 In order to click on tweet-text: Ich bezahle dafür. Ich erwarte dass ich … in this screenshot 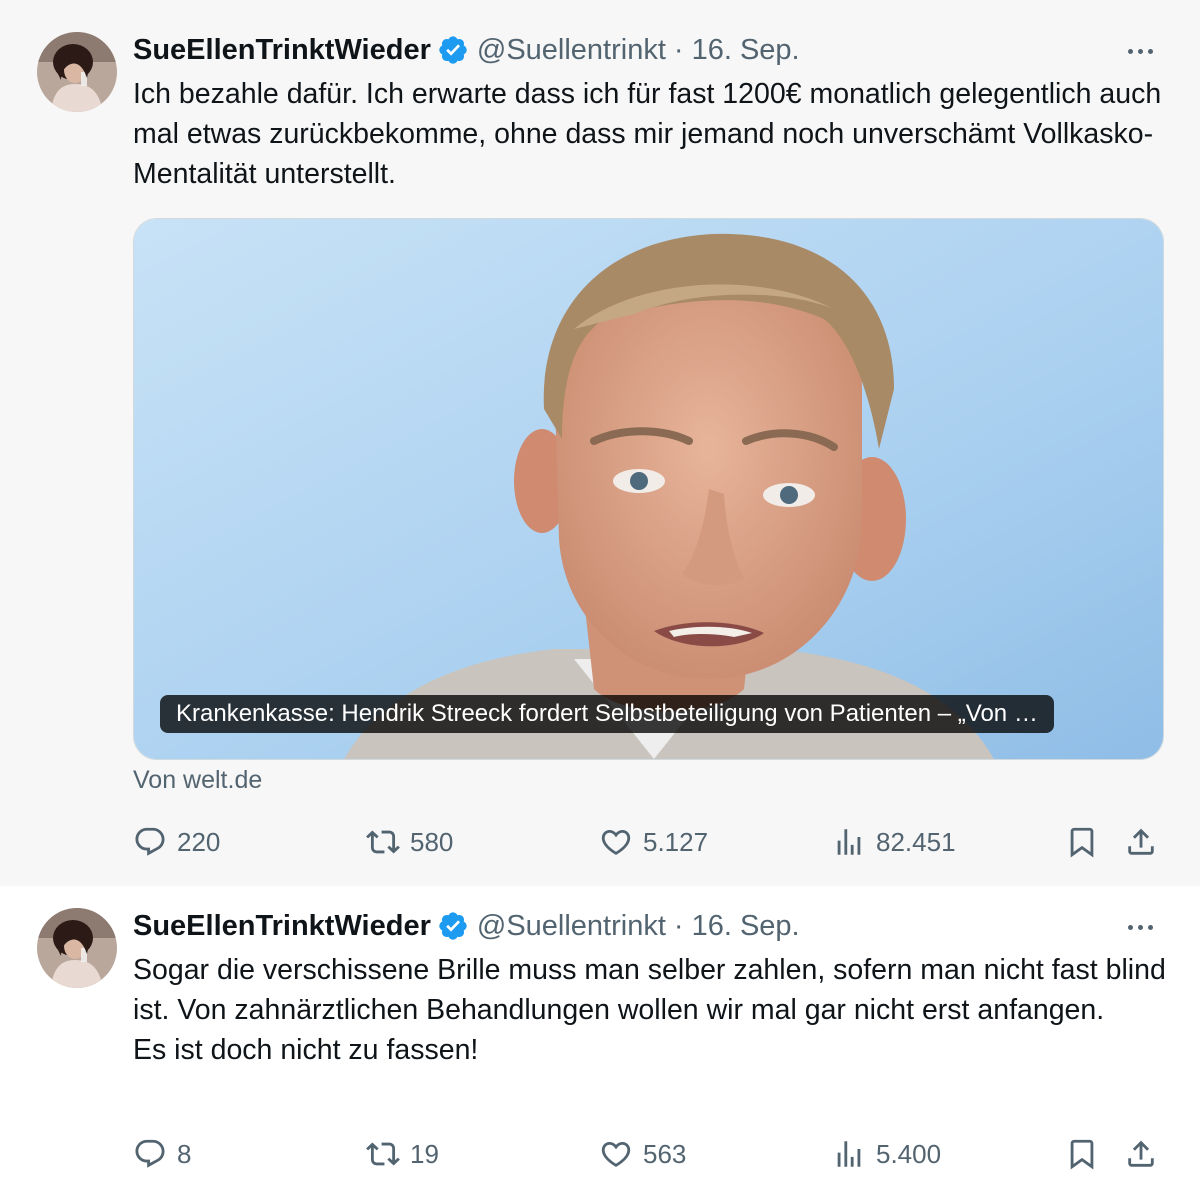, I will do `click(653, 134)`.